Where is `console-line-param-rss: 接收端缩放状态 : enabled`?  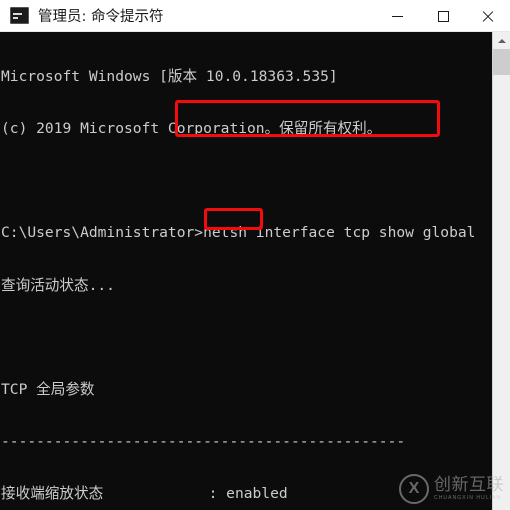 console-line-param-rss: 接收端缩放状态 : enabled is located at coordinates (144, 494).